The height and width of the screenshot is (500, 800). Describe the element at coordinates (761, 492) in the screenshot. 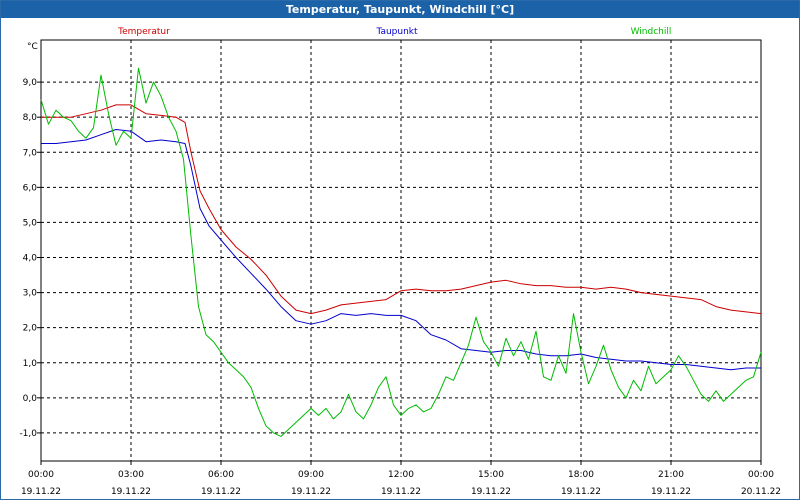

I see `x-tick-date-label: 20.11.22` at that location.